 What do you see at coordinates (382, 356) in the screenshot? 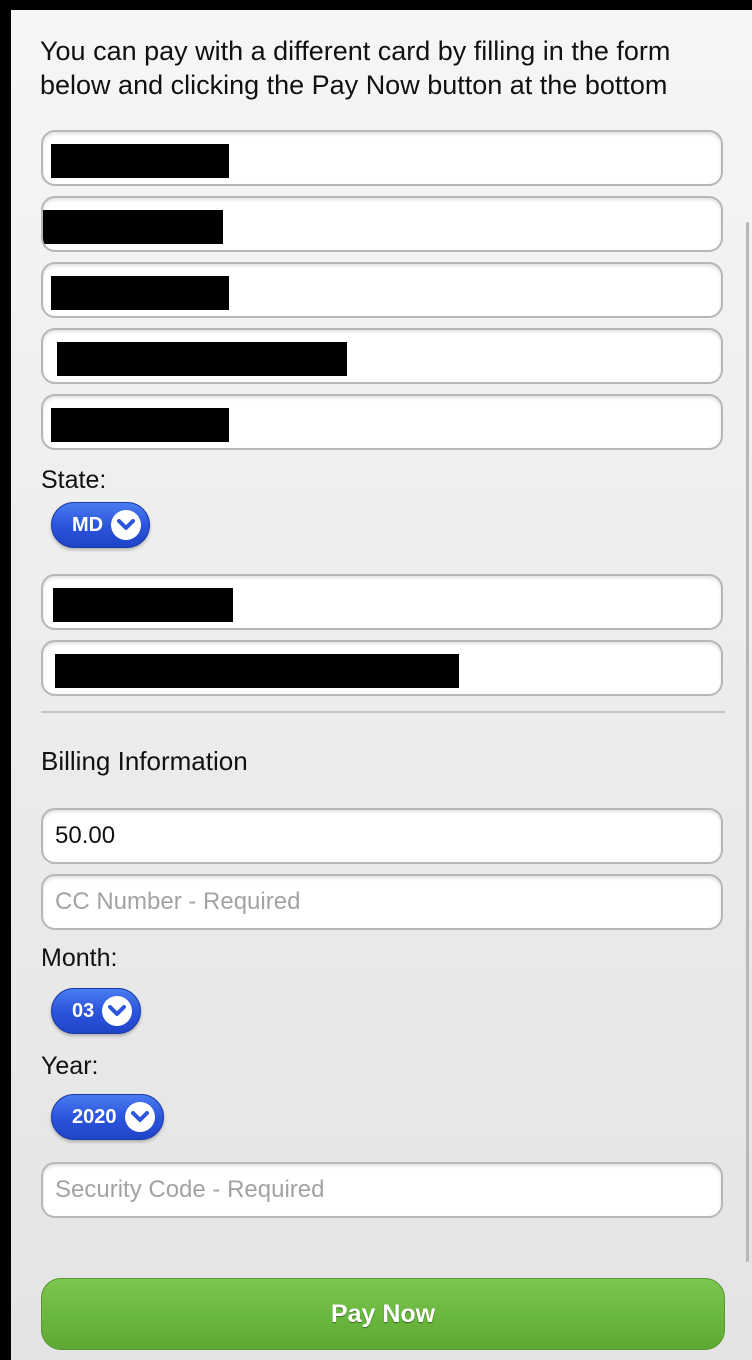
I see `address-line-2-field` at bounding box center [382, 356].